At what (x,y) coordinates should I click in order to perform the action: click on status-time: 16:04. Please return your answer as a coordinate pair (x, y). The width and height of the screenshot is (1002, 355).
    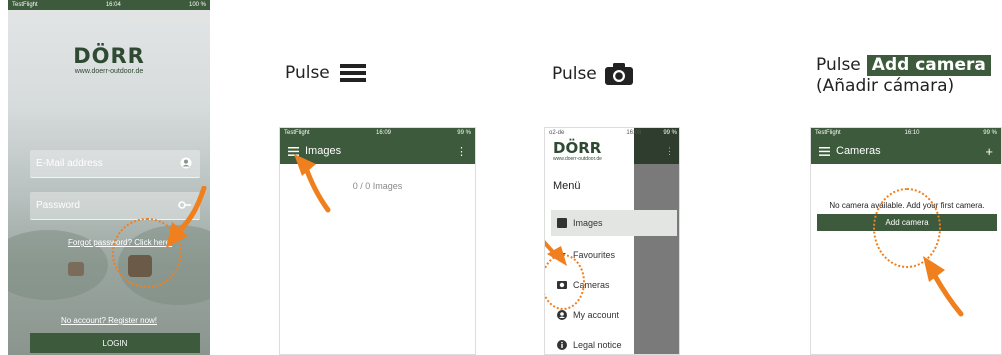
    Looking at the image, I should click on (113, 5).